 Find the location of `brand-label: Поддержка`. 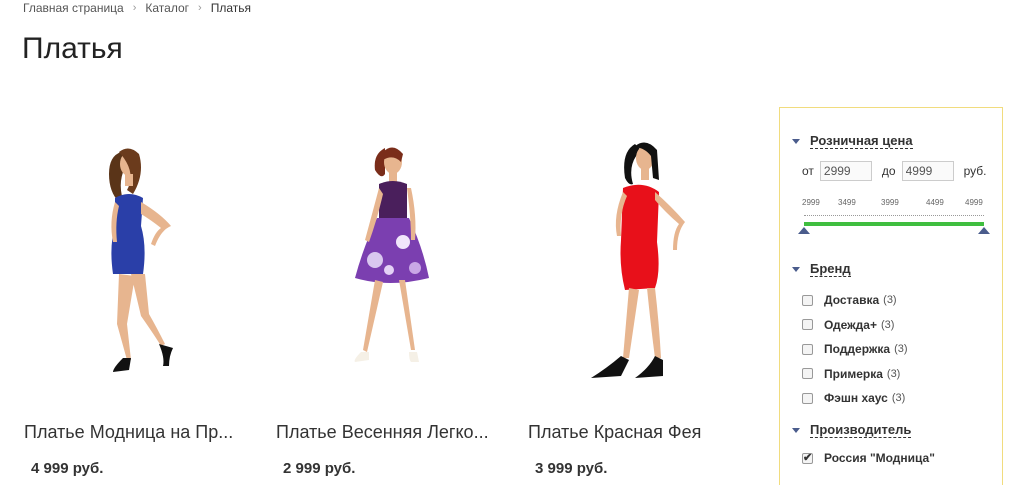

brand-label: Поддержка is located at coordinates (857, 349).